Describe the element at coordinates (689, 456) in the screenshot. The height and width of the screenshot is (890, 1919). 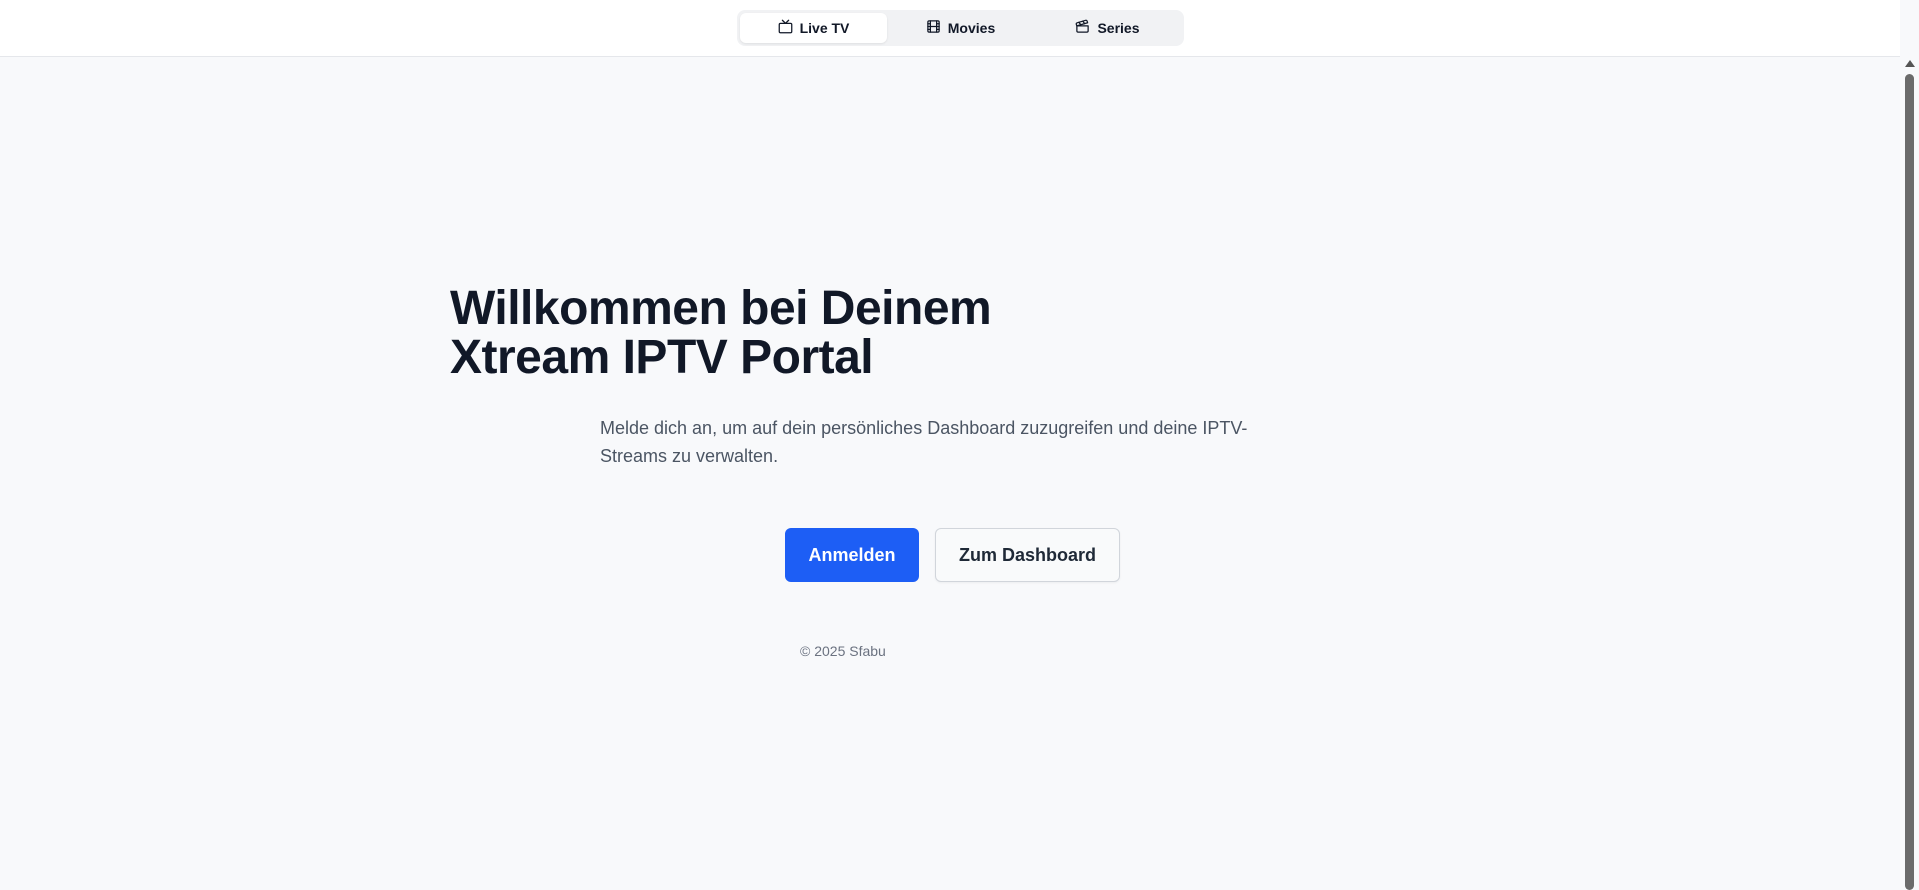
I see `subtitle-line-2: Streams zu verwalten.` at that location.